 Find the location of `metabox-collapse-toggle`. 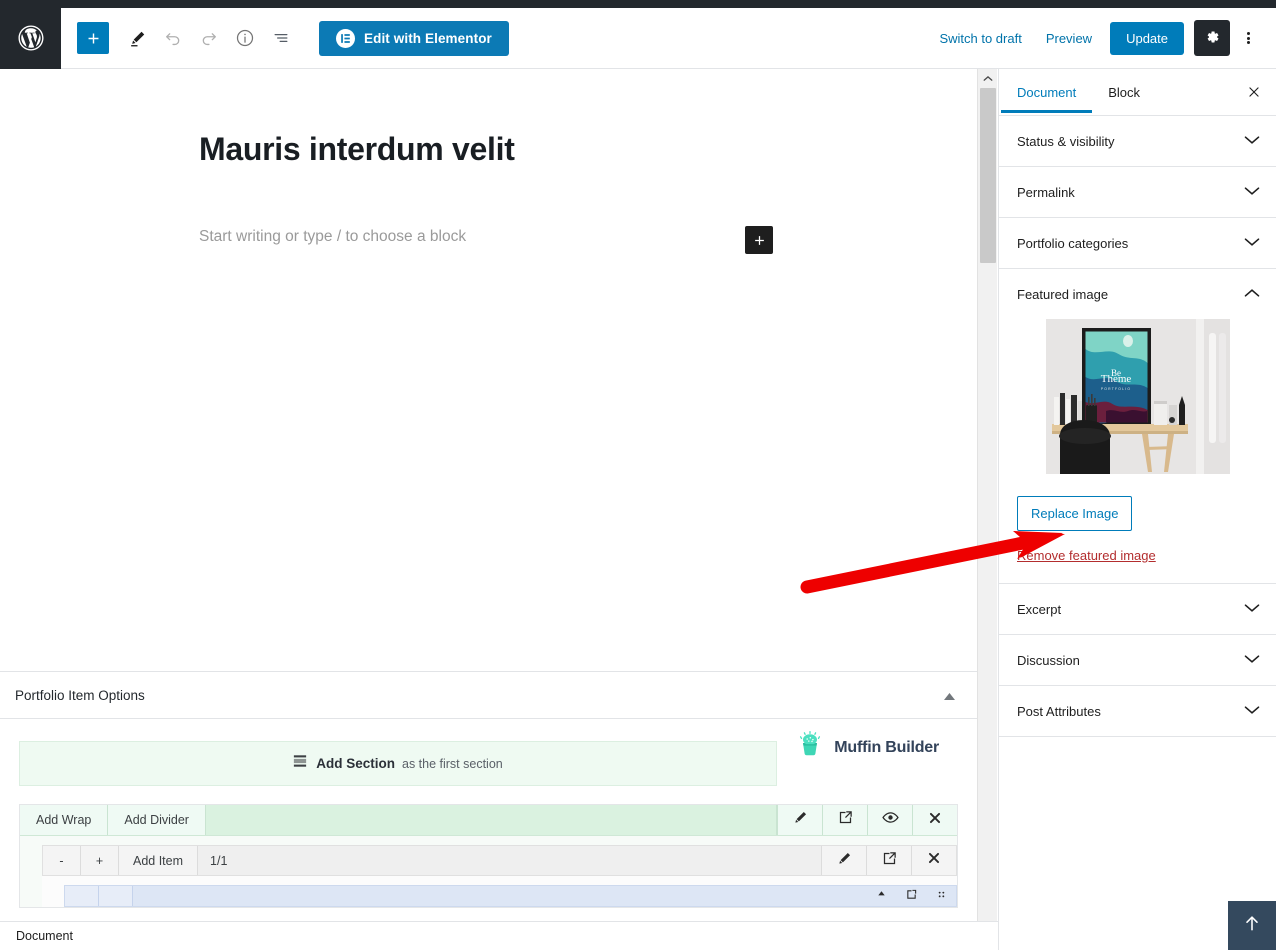

metabox-collapse-toggle is located at coordinates (949, 695).